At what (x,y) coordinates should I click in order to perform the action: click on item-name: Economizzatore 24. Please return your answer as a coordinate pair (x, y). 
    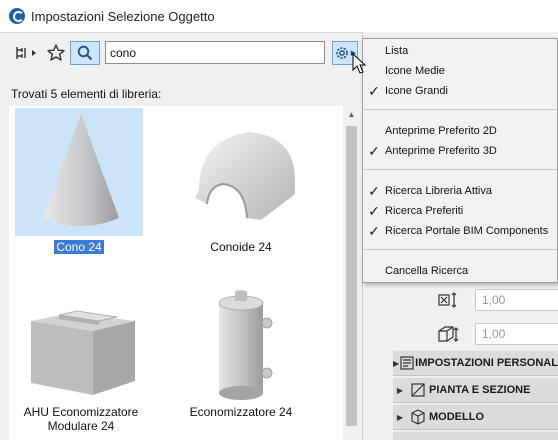
    Looking at the image, I should click on (241, 412).